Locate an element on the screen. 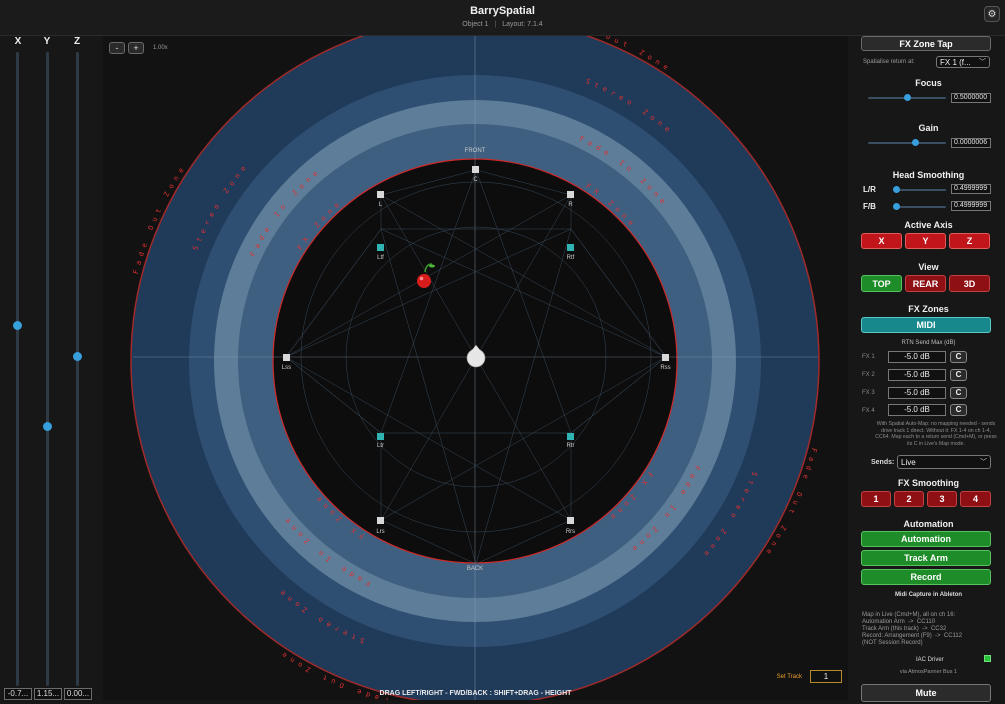 This screenshot has height=704, width=1005. smoothing-2-button: 2 is located at coordinates (909, 499).